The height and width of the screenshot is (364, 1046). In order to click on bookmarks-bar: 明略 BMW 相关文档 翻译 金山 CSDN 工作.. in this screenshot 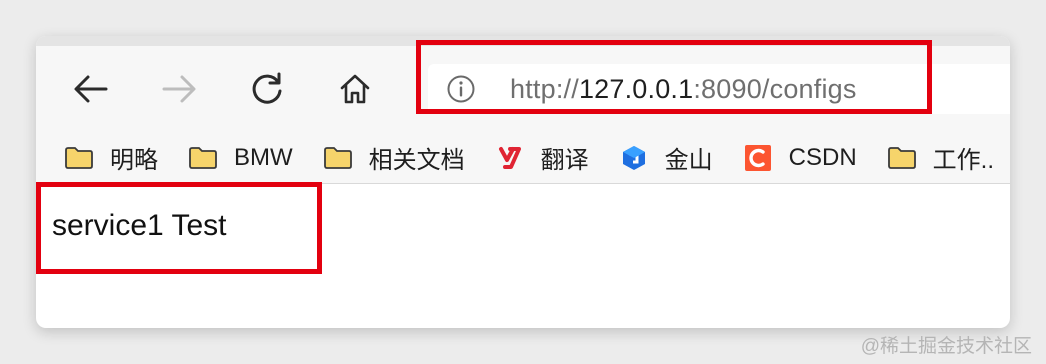, I will do `click(523, 158)`.